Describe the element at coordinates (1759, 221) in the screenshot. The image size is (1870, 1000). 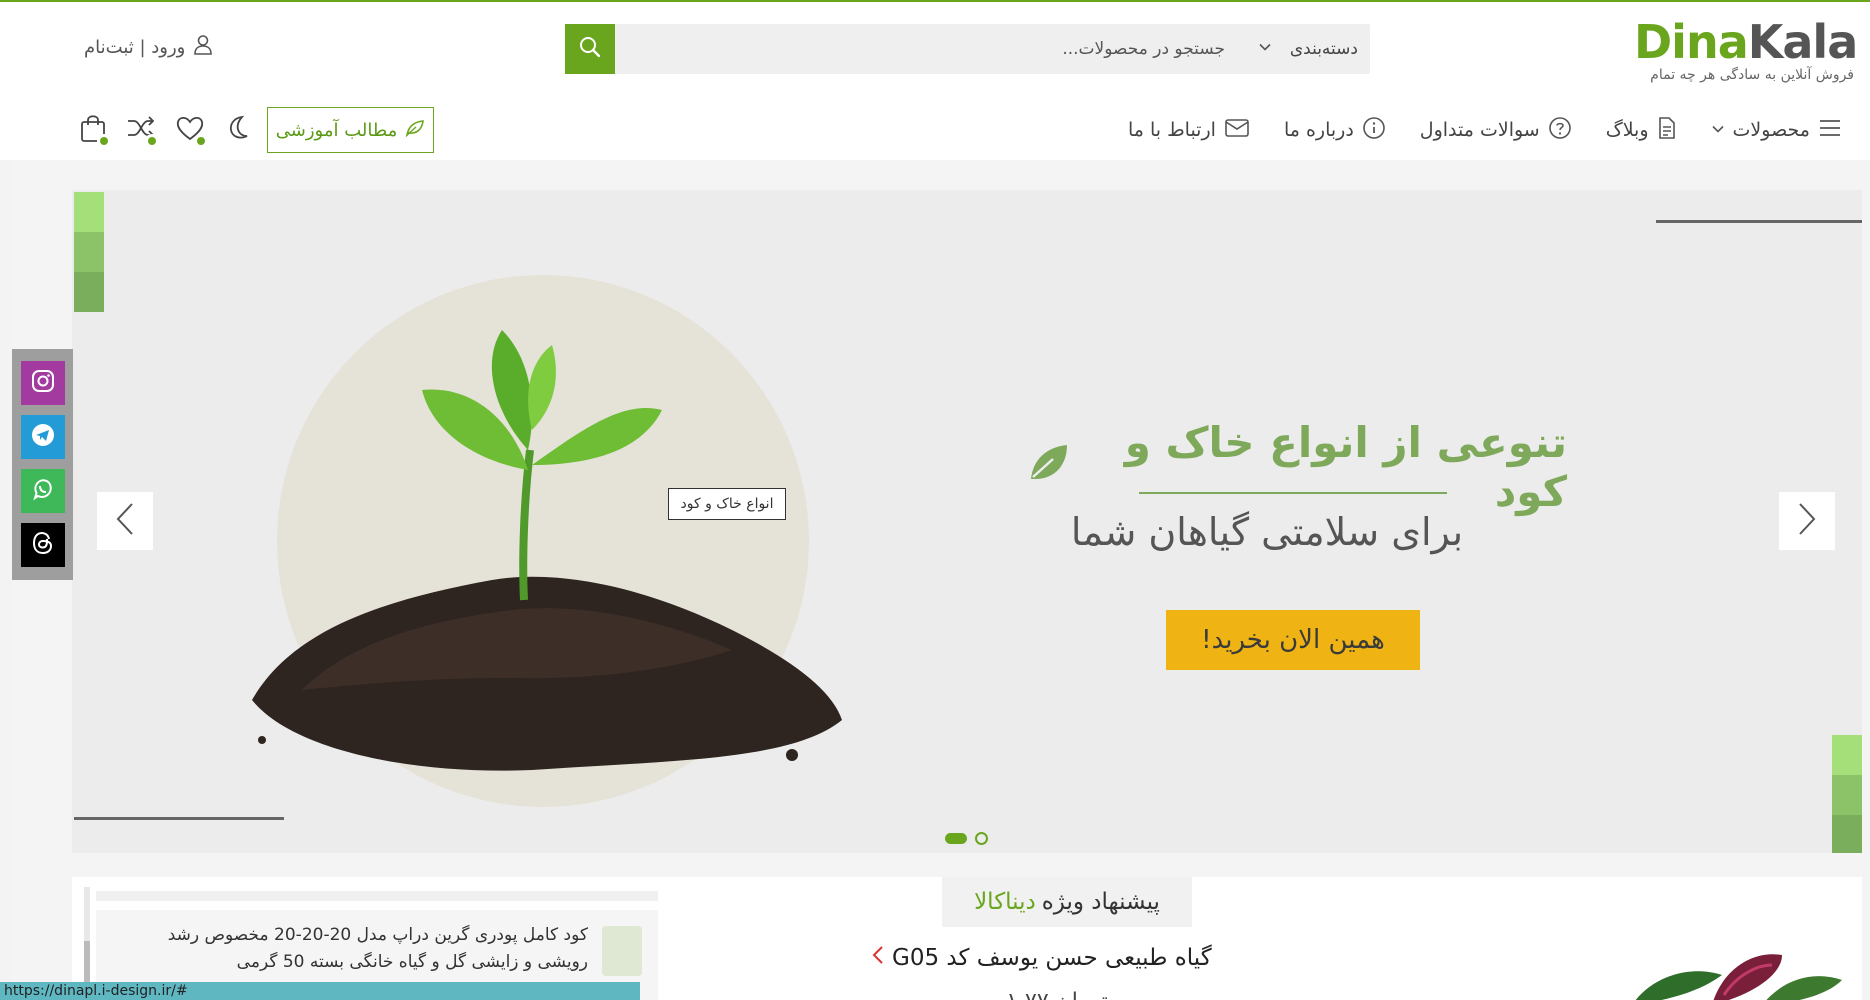
I see `decor-line` at that location.